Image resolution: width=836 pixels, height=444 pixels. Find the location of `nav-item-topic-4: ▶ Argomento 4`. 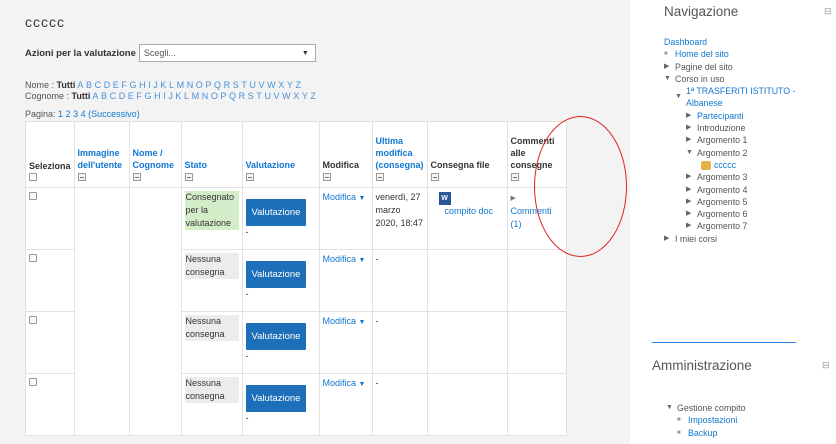

nav-item-topic-4: ▶ Argomento 4 is located at coordinates (729, 190).